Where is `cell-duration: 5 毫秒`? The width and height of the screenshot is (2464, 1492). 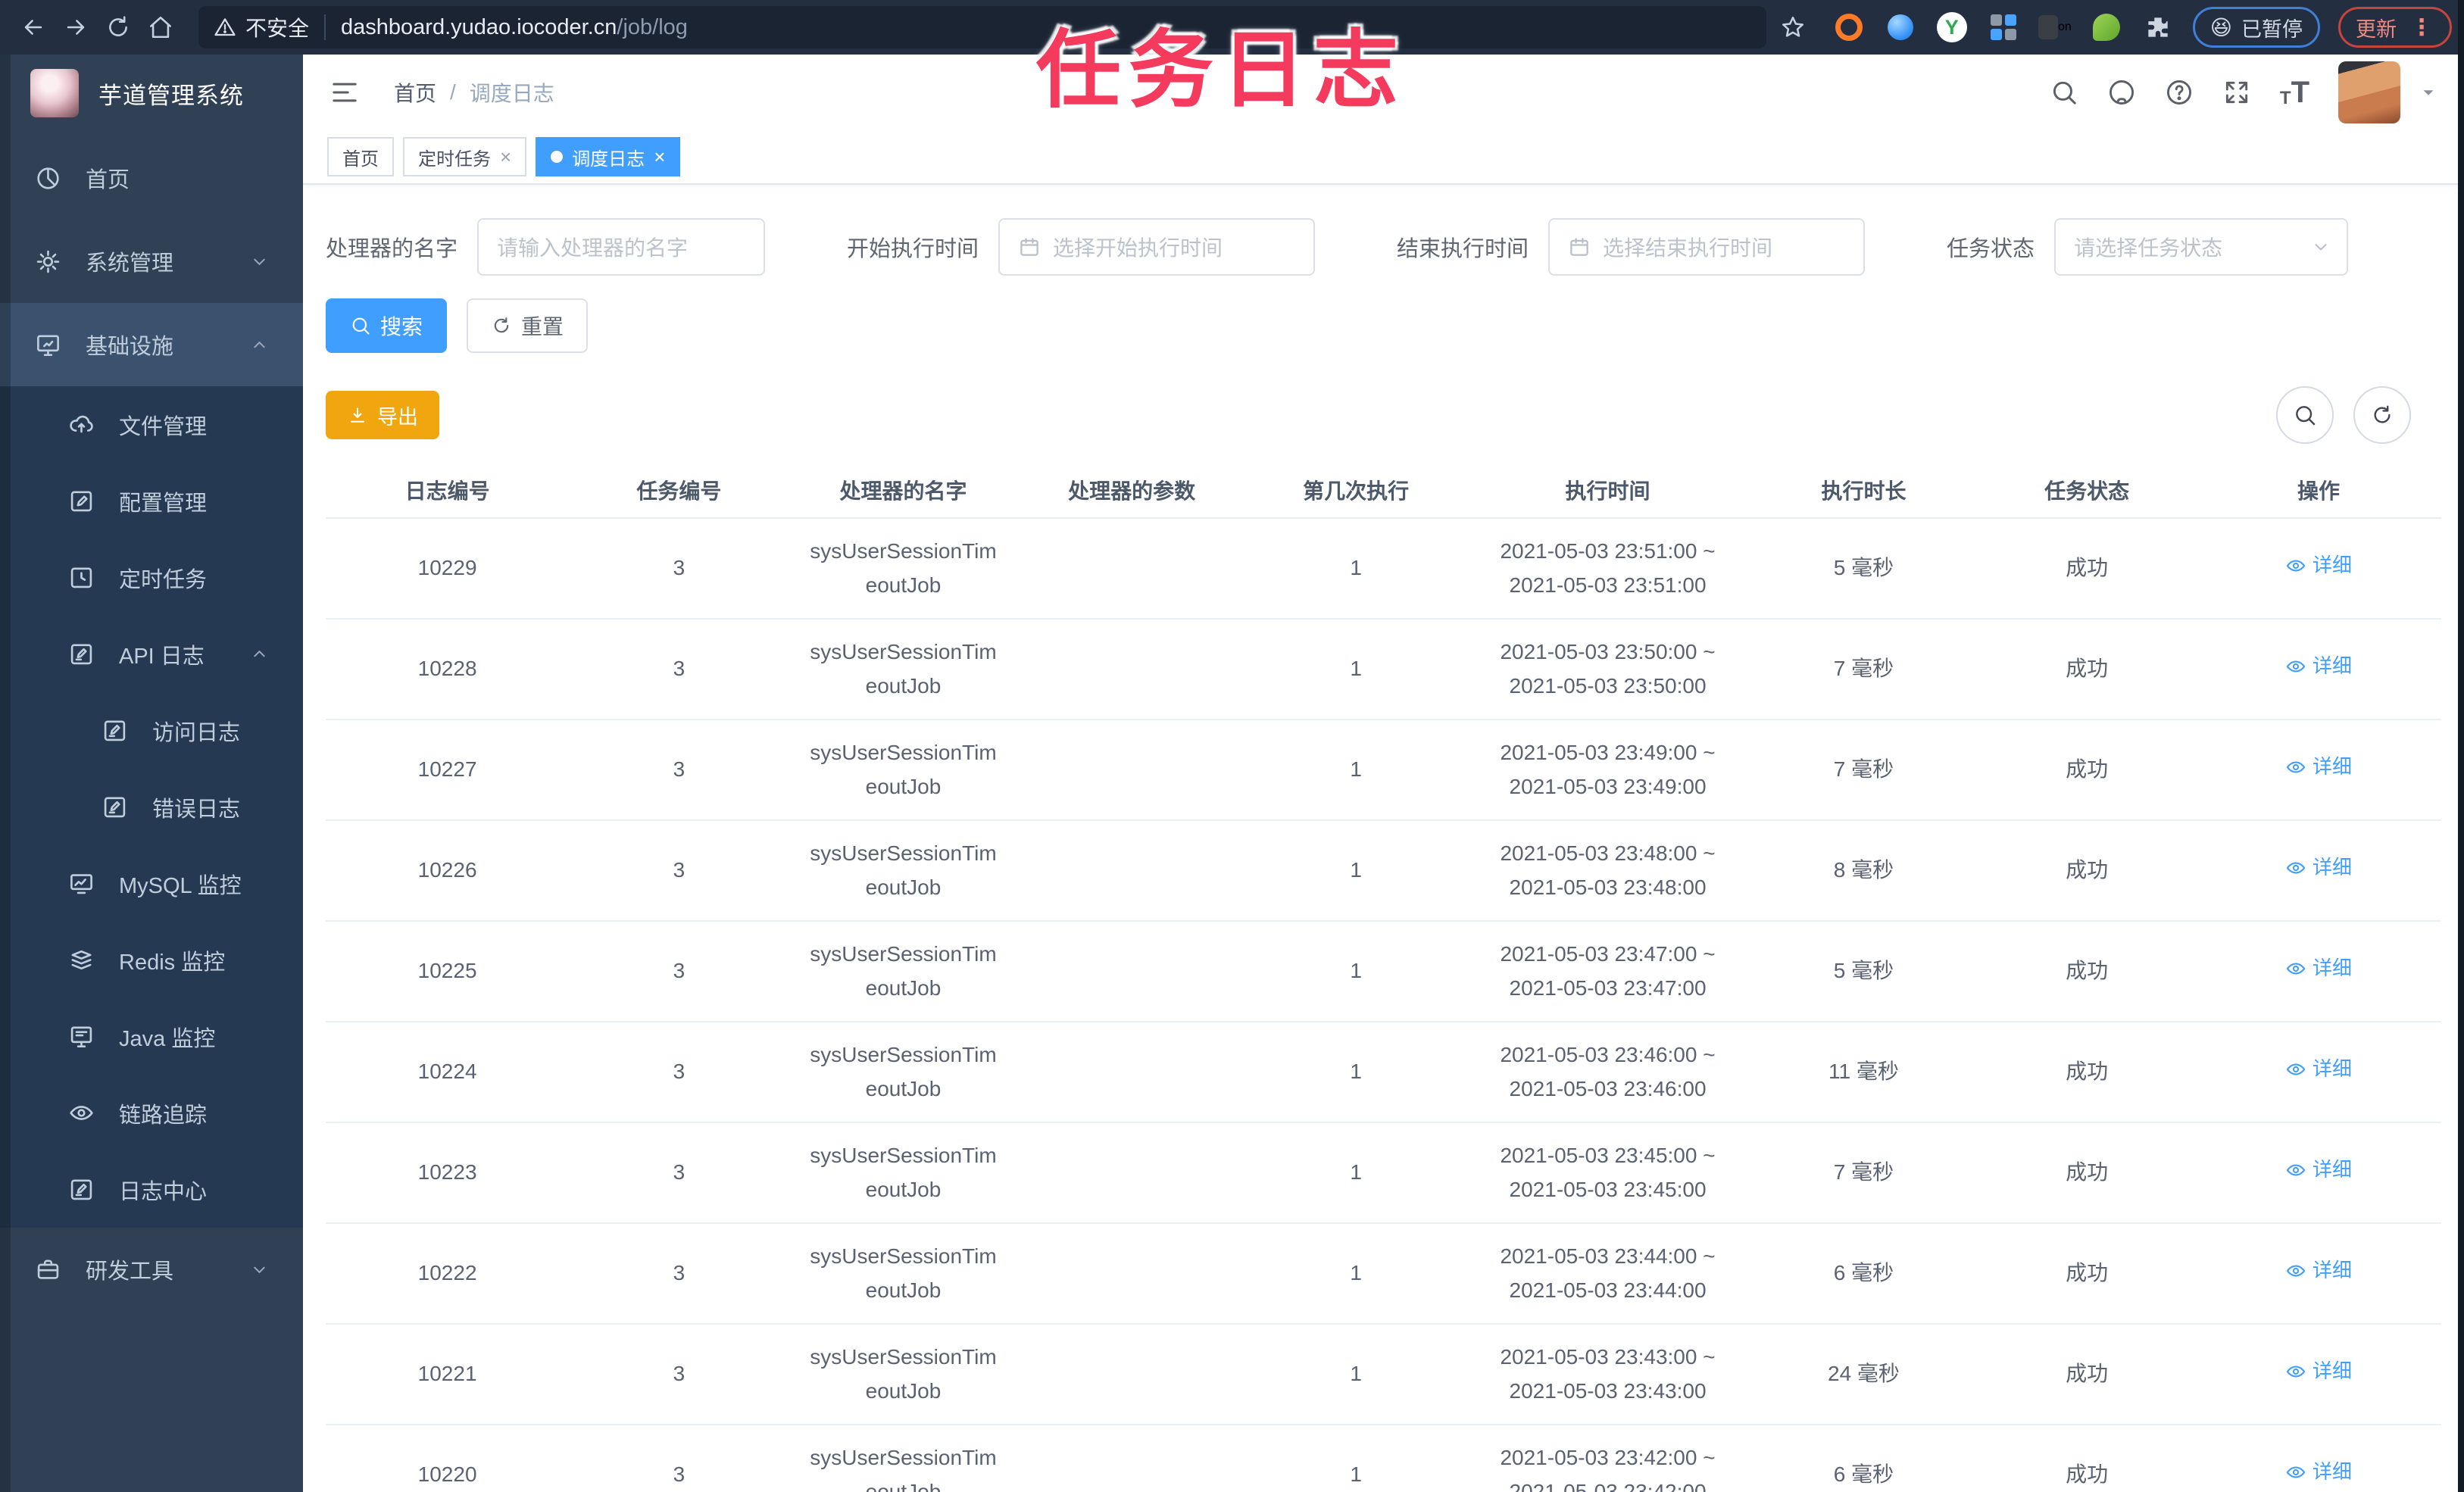 cell-duration: 5 毫秒 is located at coordinates (1863, 569).